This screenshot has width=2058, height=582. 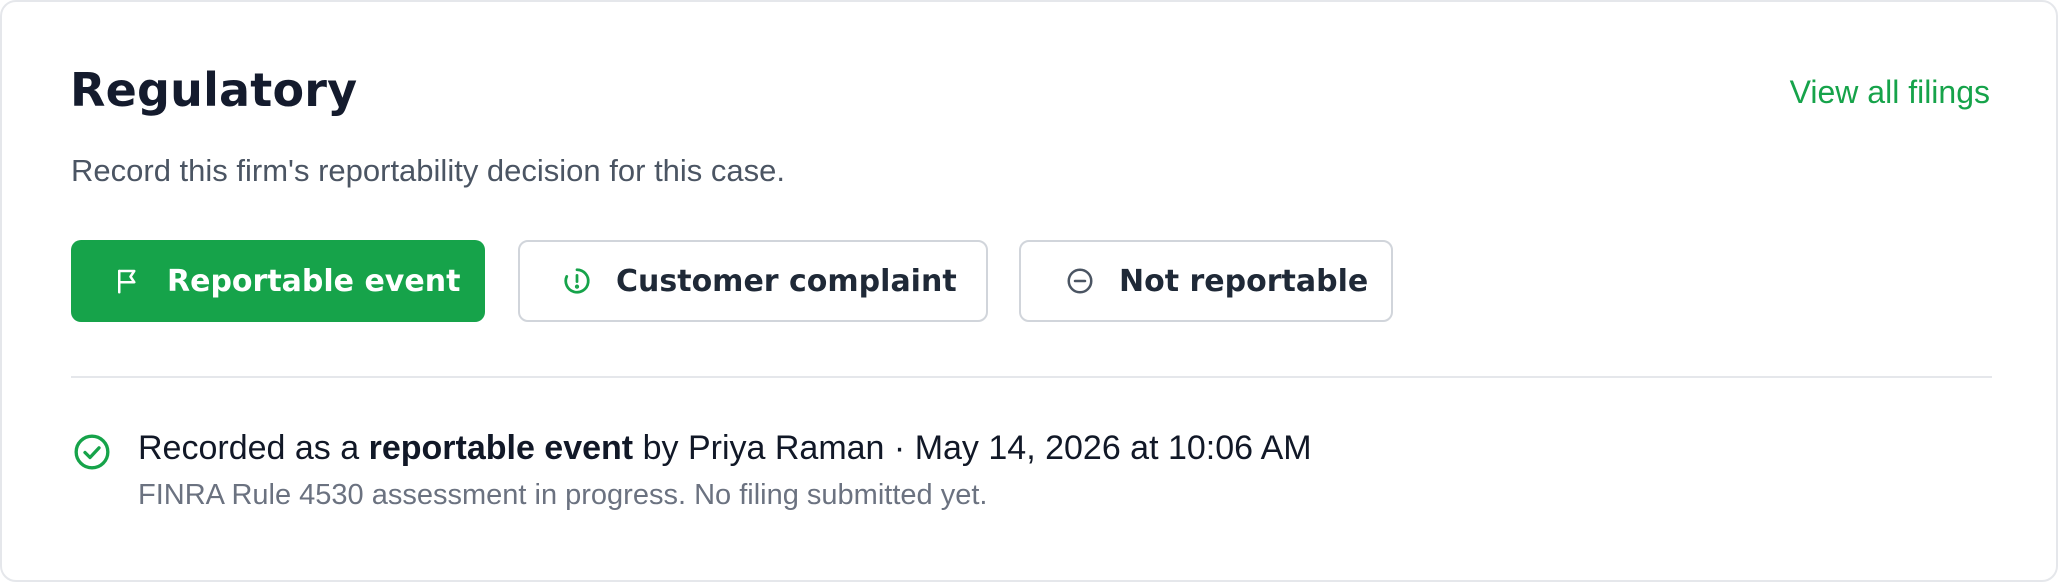 What do you see at coordinates (786, 281) in the screenshot?
I see `customer-complaint-label: Customer complaint` at bounding box center [786, 281].